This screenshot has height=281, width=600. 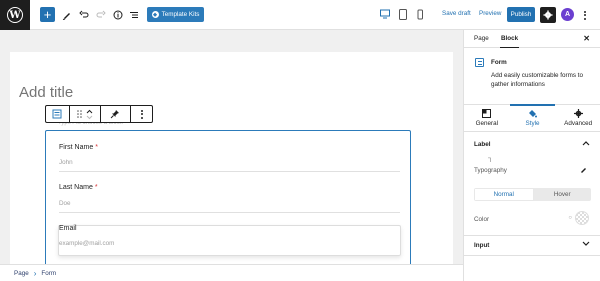 I want to click on undo-button, so click(x=84, y=15).